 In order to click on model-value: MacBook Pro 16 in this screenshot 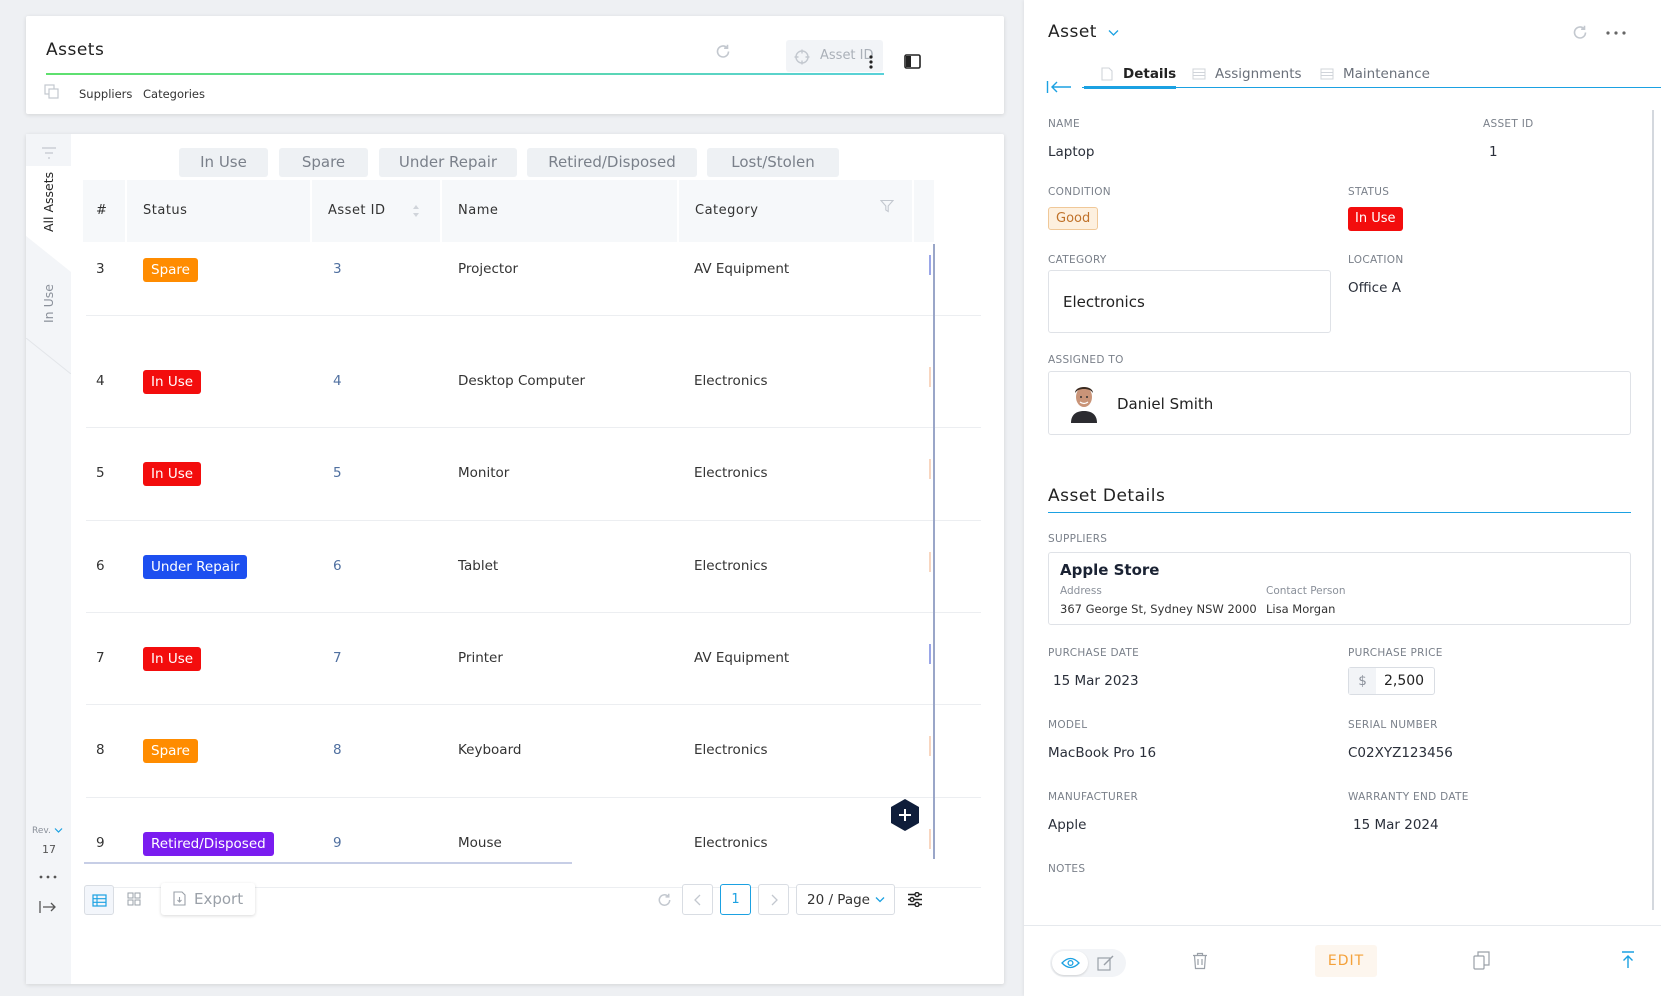, I will do `click(1102, 753)`.